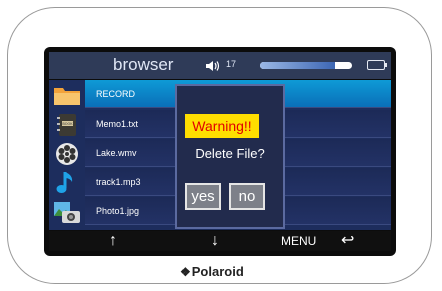 This screenshot has width=442, height=291. Describe the element at coordinates (185, 272) in the screenshot. I see `polaroid-logo-icon: ❖` at that location.